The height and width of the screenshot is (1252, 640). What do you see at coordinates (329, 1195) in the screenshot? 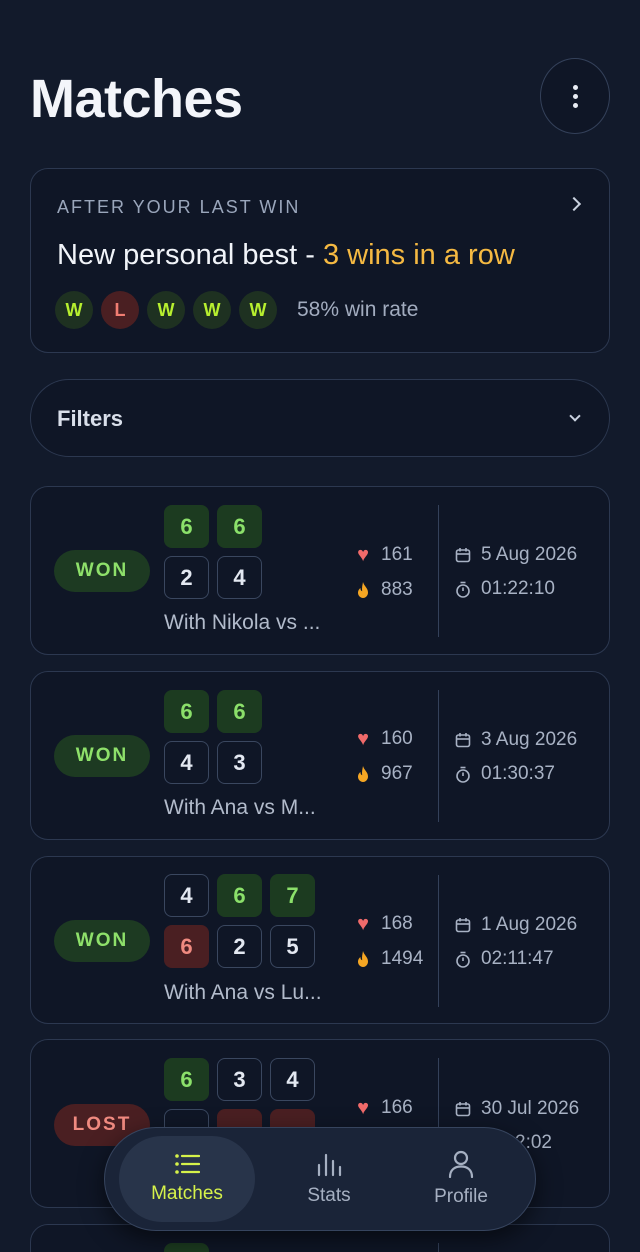
I see `tab-label: Stats` at bounding box center [329, 1195].